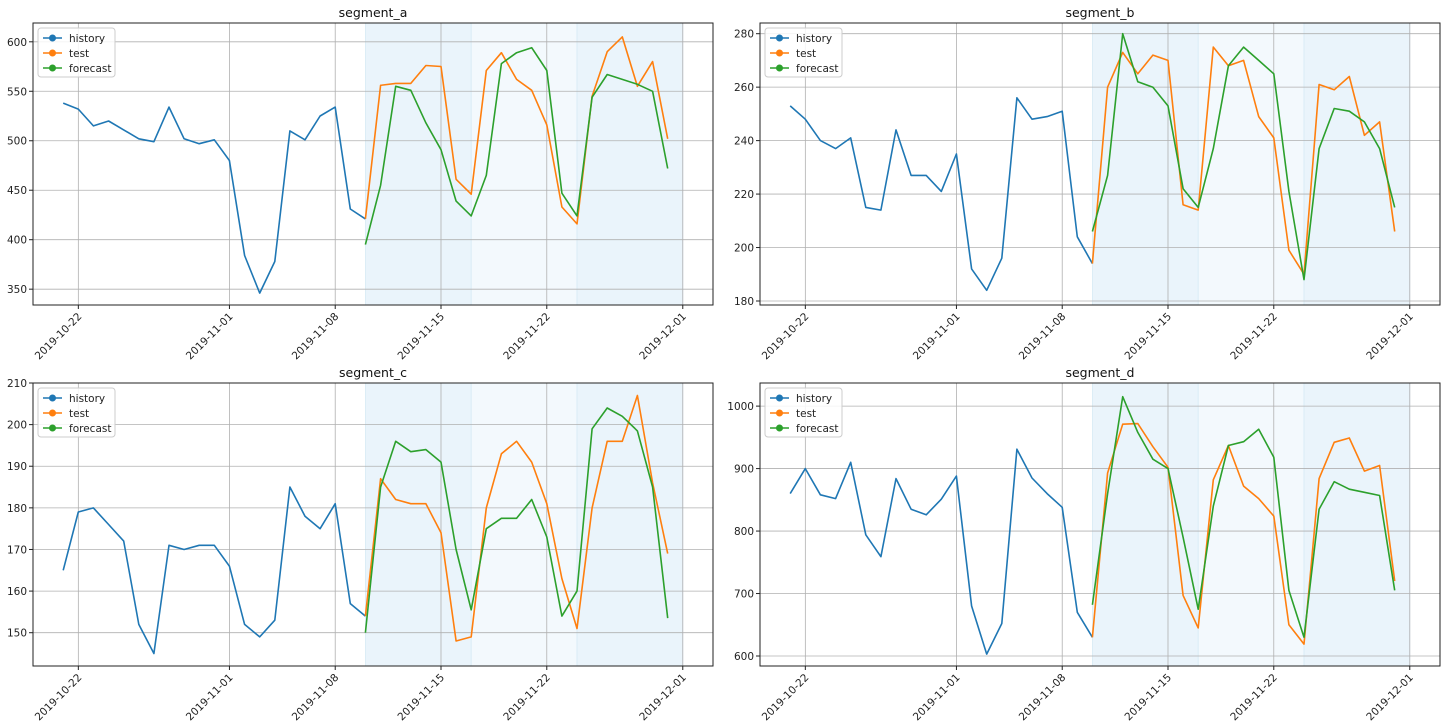 Image resolution: width=1448 pixels, height=728 pixels. I want to click on y-tick-label: 210, so click(17, 384).